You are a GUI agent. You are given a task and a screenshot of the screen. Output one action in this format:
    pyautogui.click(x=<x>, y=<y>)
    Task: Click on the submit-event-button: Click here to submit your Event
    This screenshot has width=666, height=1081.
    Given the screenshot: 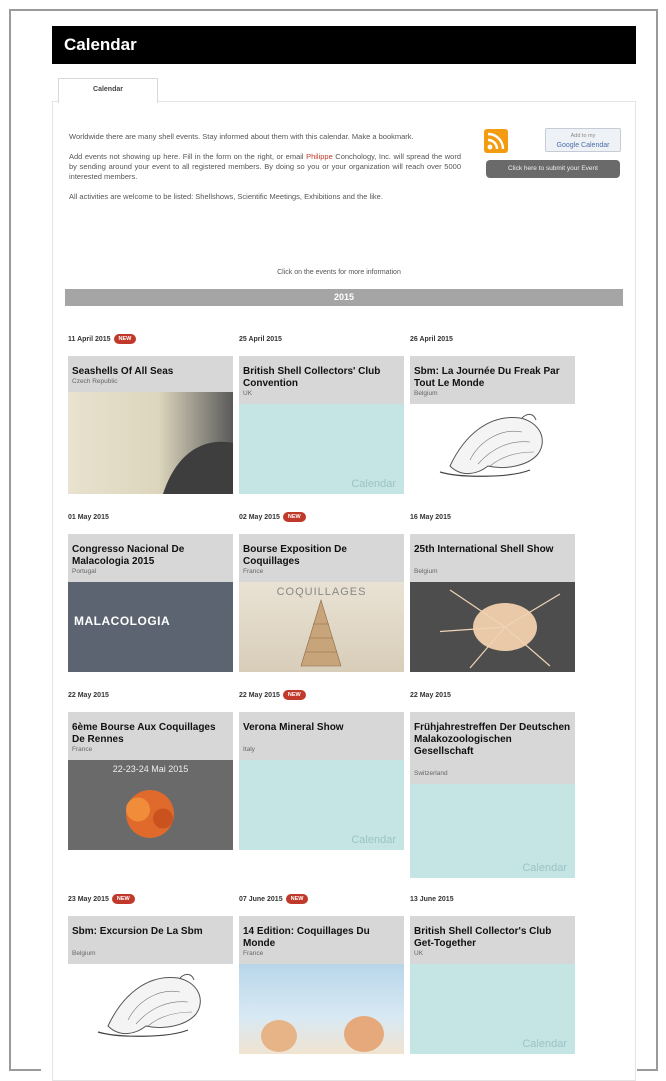 What is the action you would take?
    pyautogui.click(x=553, y=169)
    